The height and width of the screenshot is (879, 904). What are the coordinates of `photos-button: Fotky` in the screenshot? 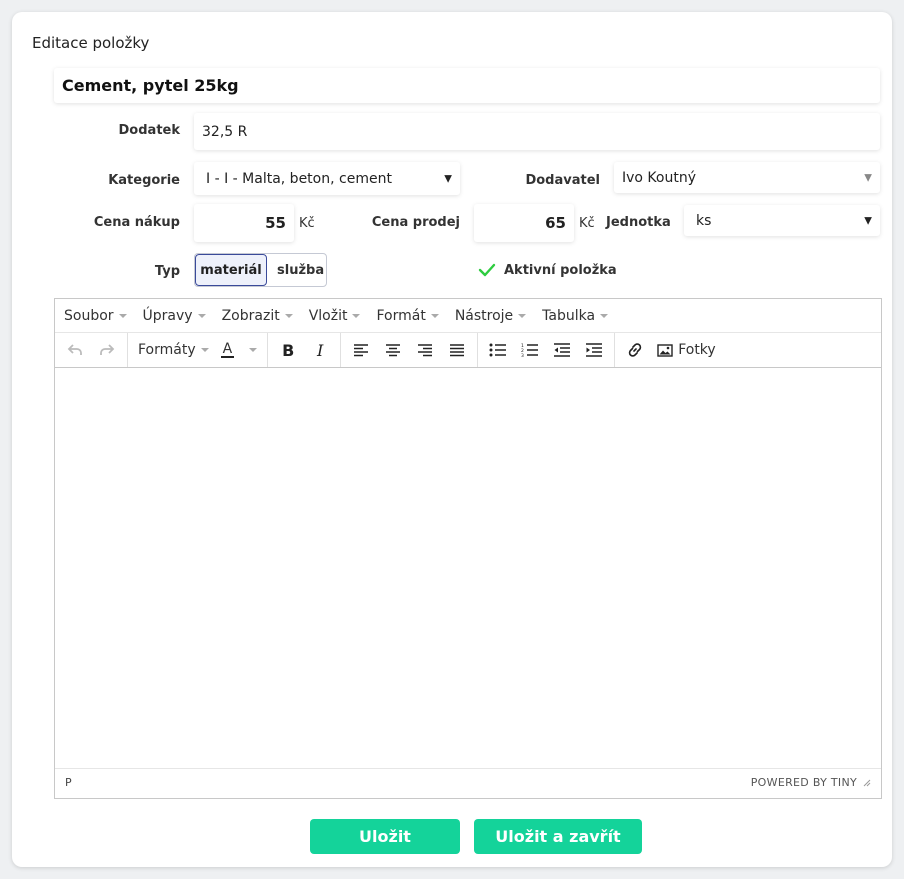 It's located at (686, 350).